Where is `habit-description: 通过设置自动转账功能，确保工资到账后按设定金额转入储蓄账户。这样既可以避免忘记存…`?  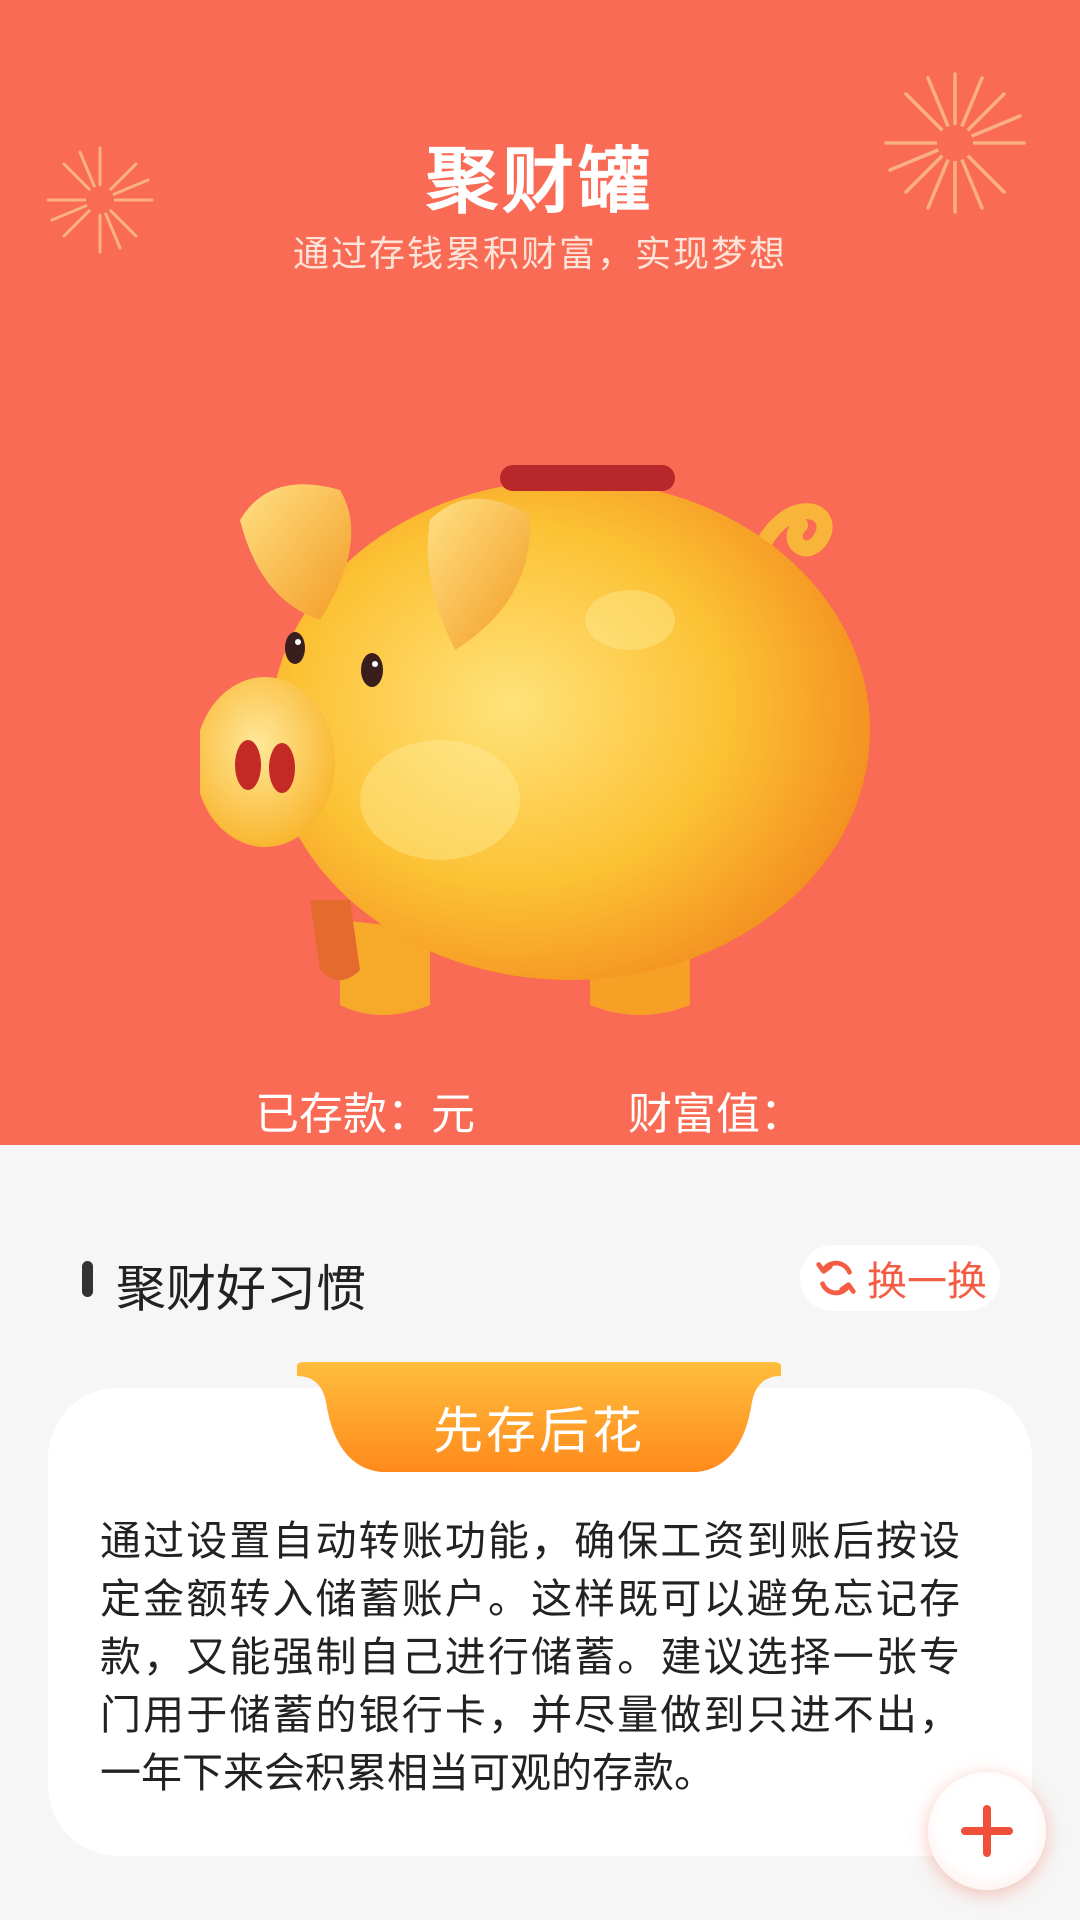 habit-description: 通过设置自动转账功能，确保工资到账后按设定金额转入储蓄账户。这样既可以避免忘记存… is located at coordinates (530, 1657).